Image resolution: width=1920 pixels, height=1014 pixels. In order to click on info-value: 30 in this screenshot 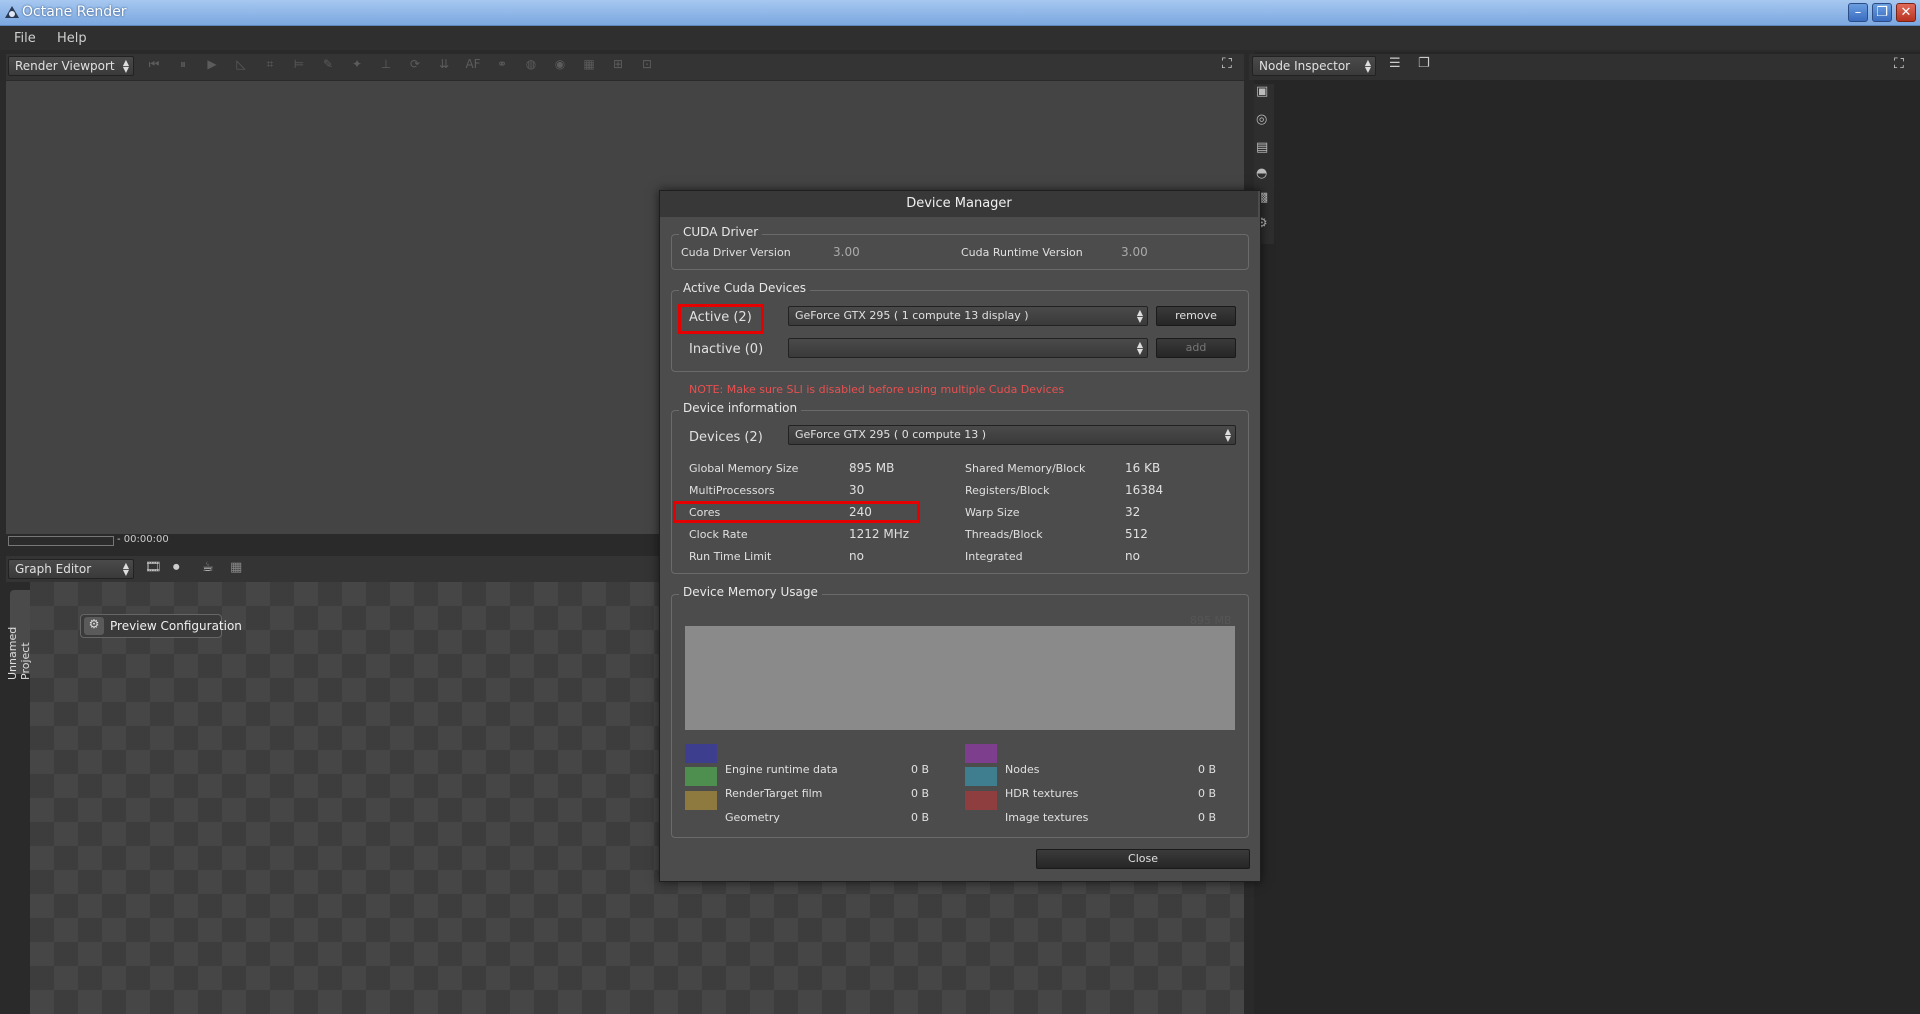, I will do `click(857, 490)`.